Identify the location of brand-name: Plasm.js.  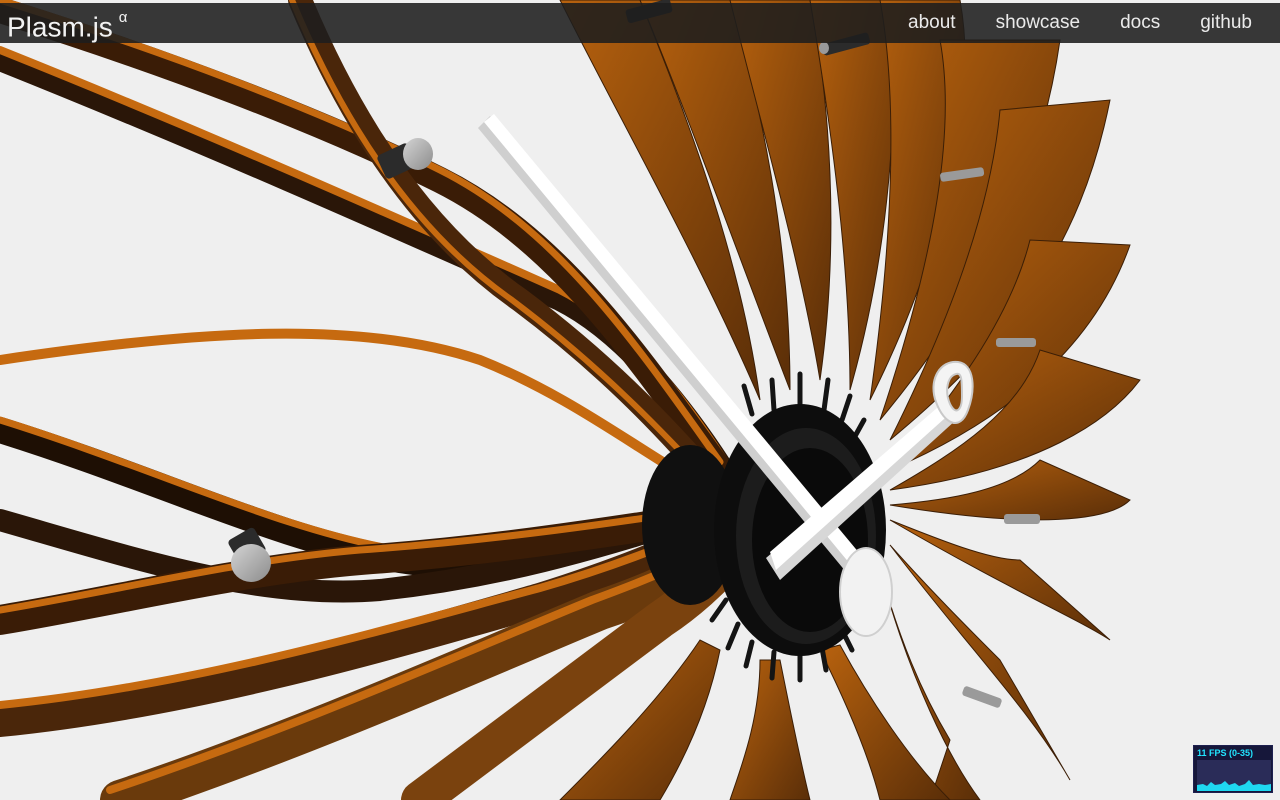
(60, 27).